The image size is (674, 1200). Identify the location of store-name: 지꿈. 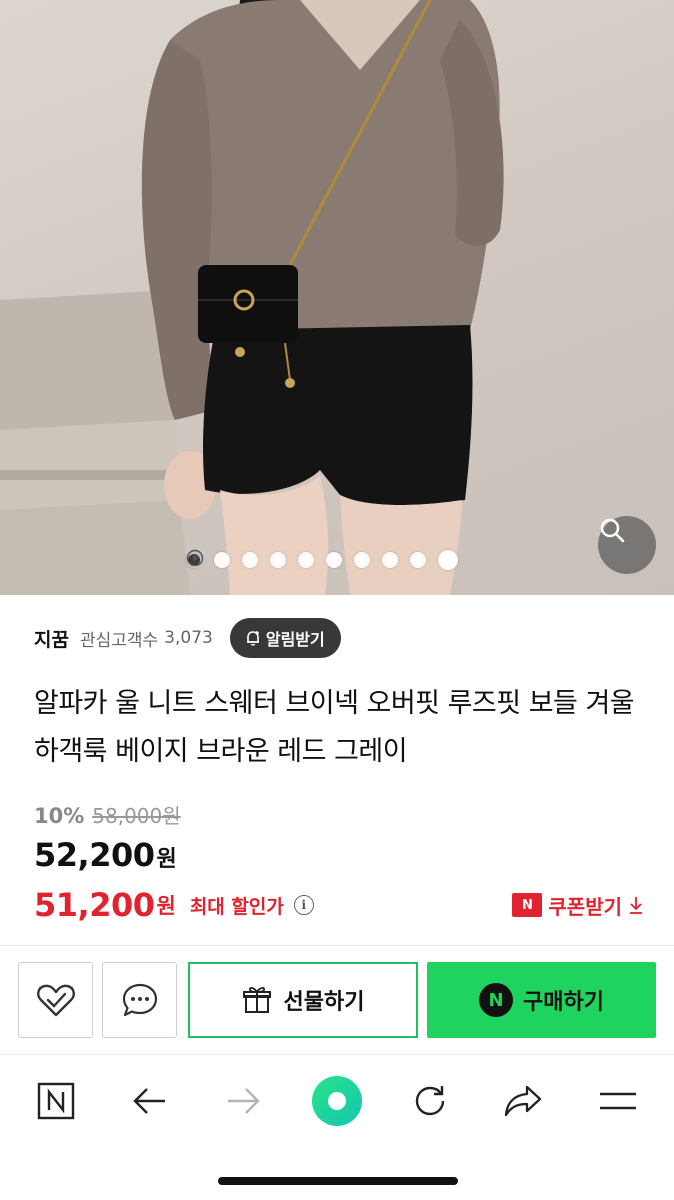
(51, 638).